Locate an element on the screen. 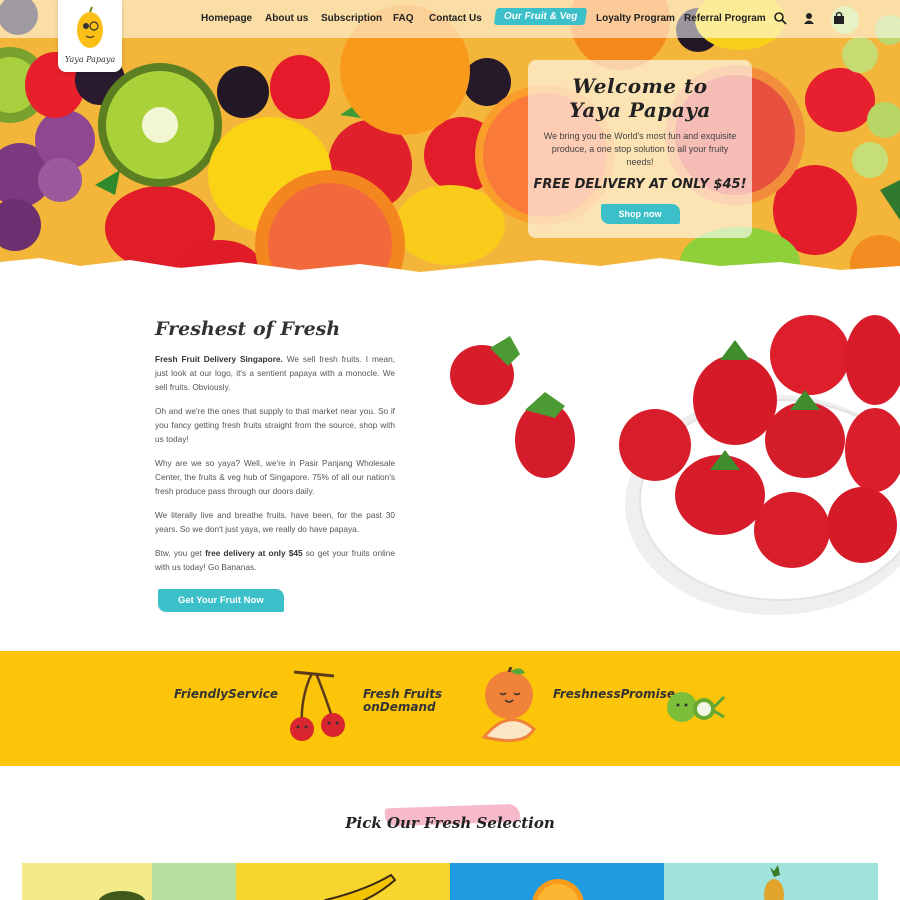 The height and width of the screenshot is (900, 900). nav-referral-program: Referral Program is located at coordinates (725, 18).